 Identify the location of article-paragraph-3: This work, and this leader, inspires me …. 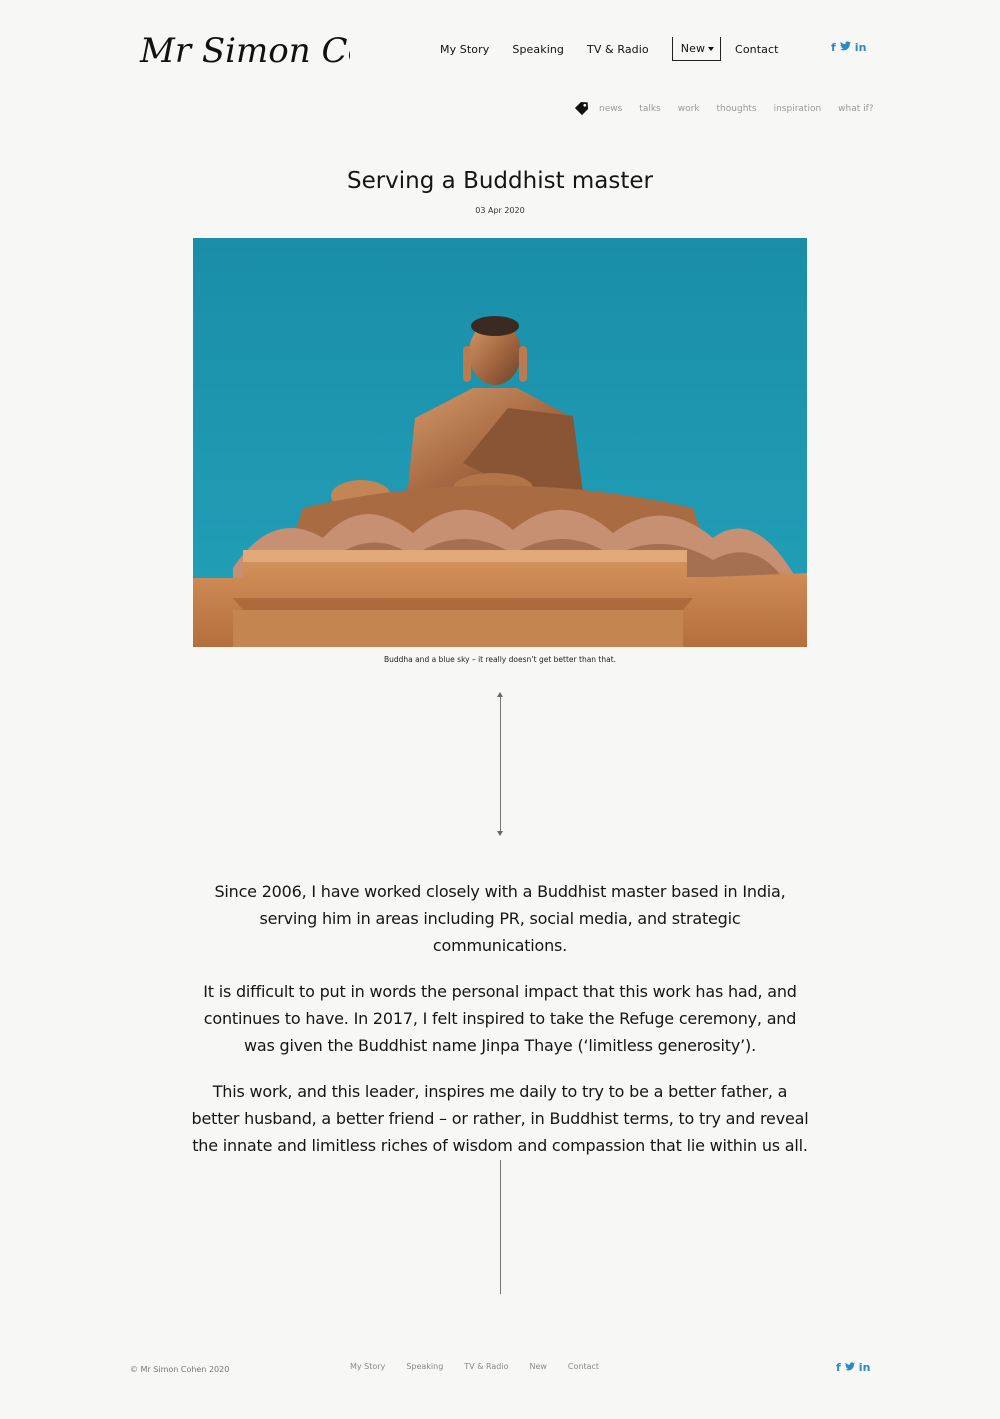
(500, 1118).